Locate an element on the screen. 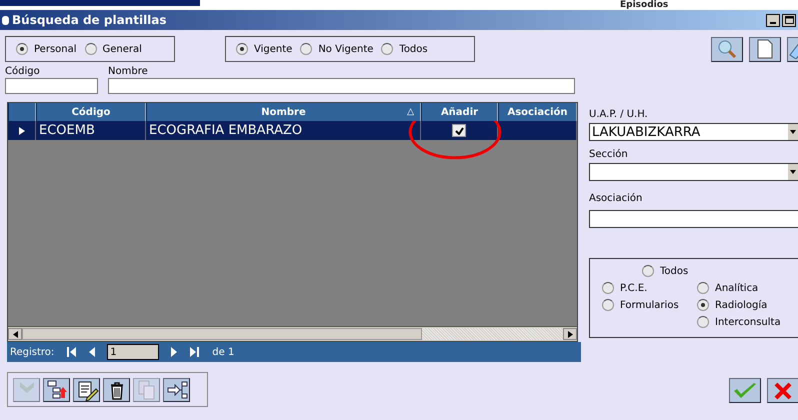  window-title: Búsqueda de plantillas is located at coordinates (89, 20).